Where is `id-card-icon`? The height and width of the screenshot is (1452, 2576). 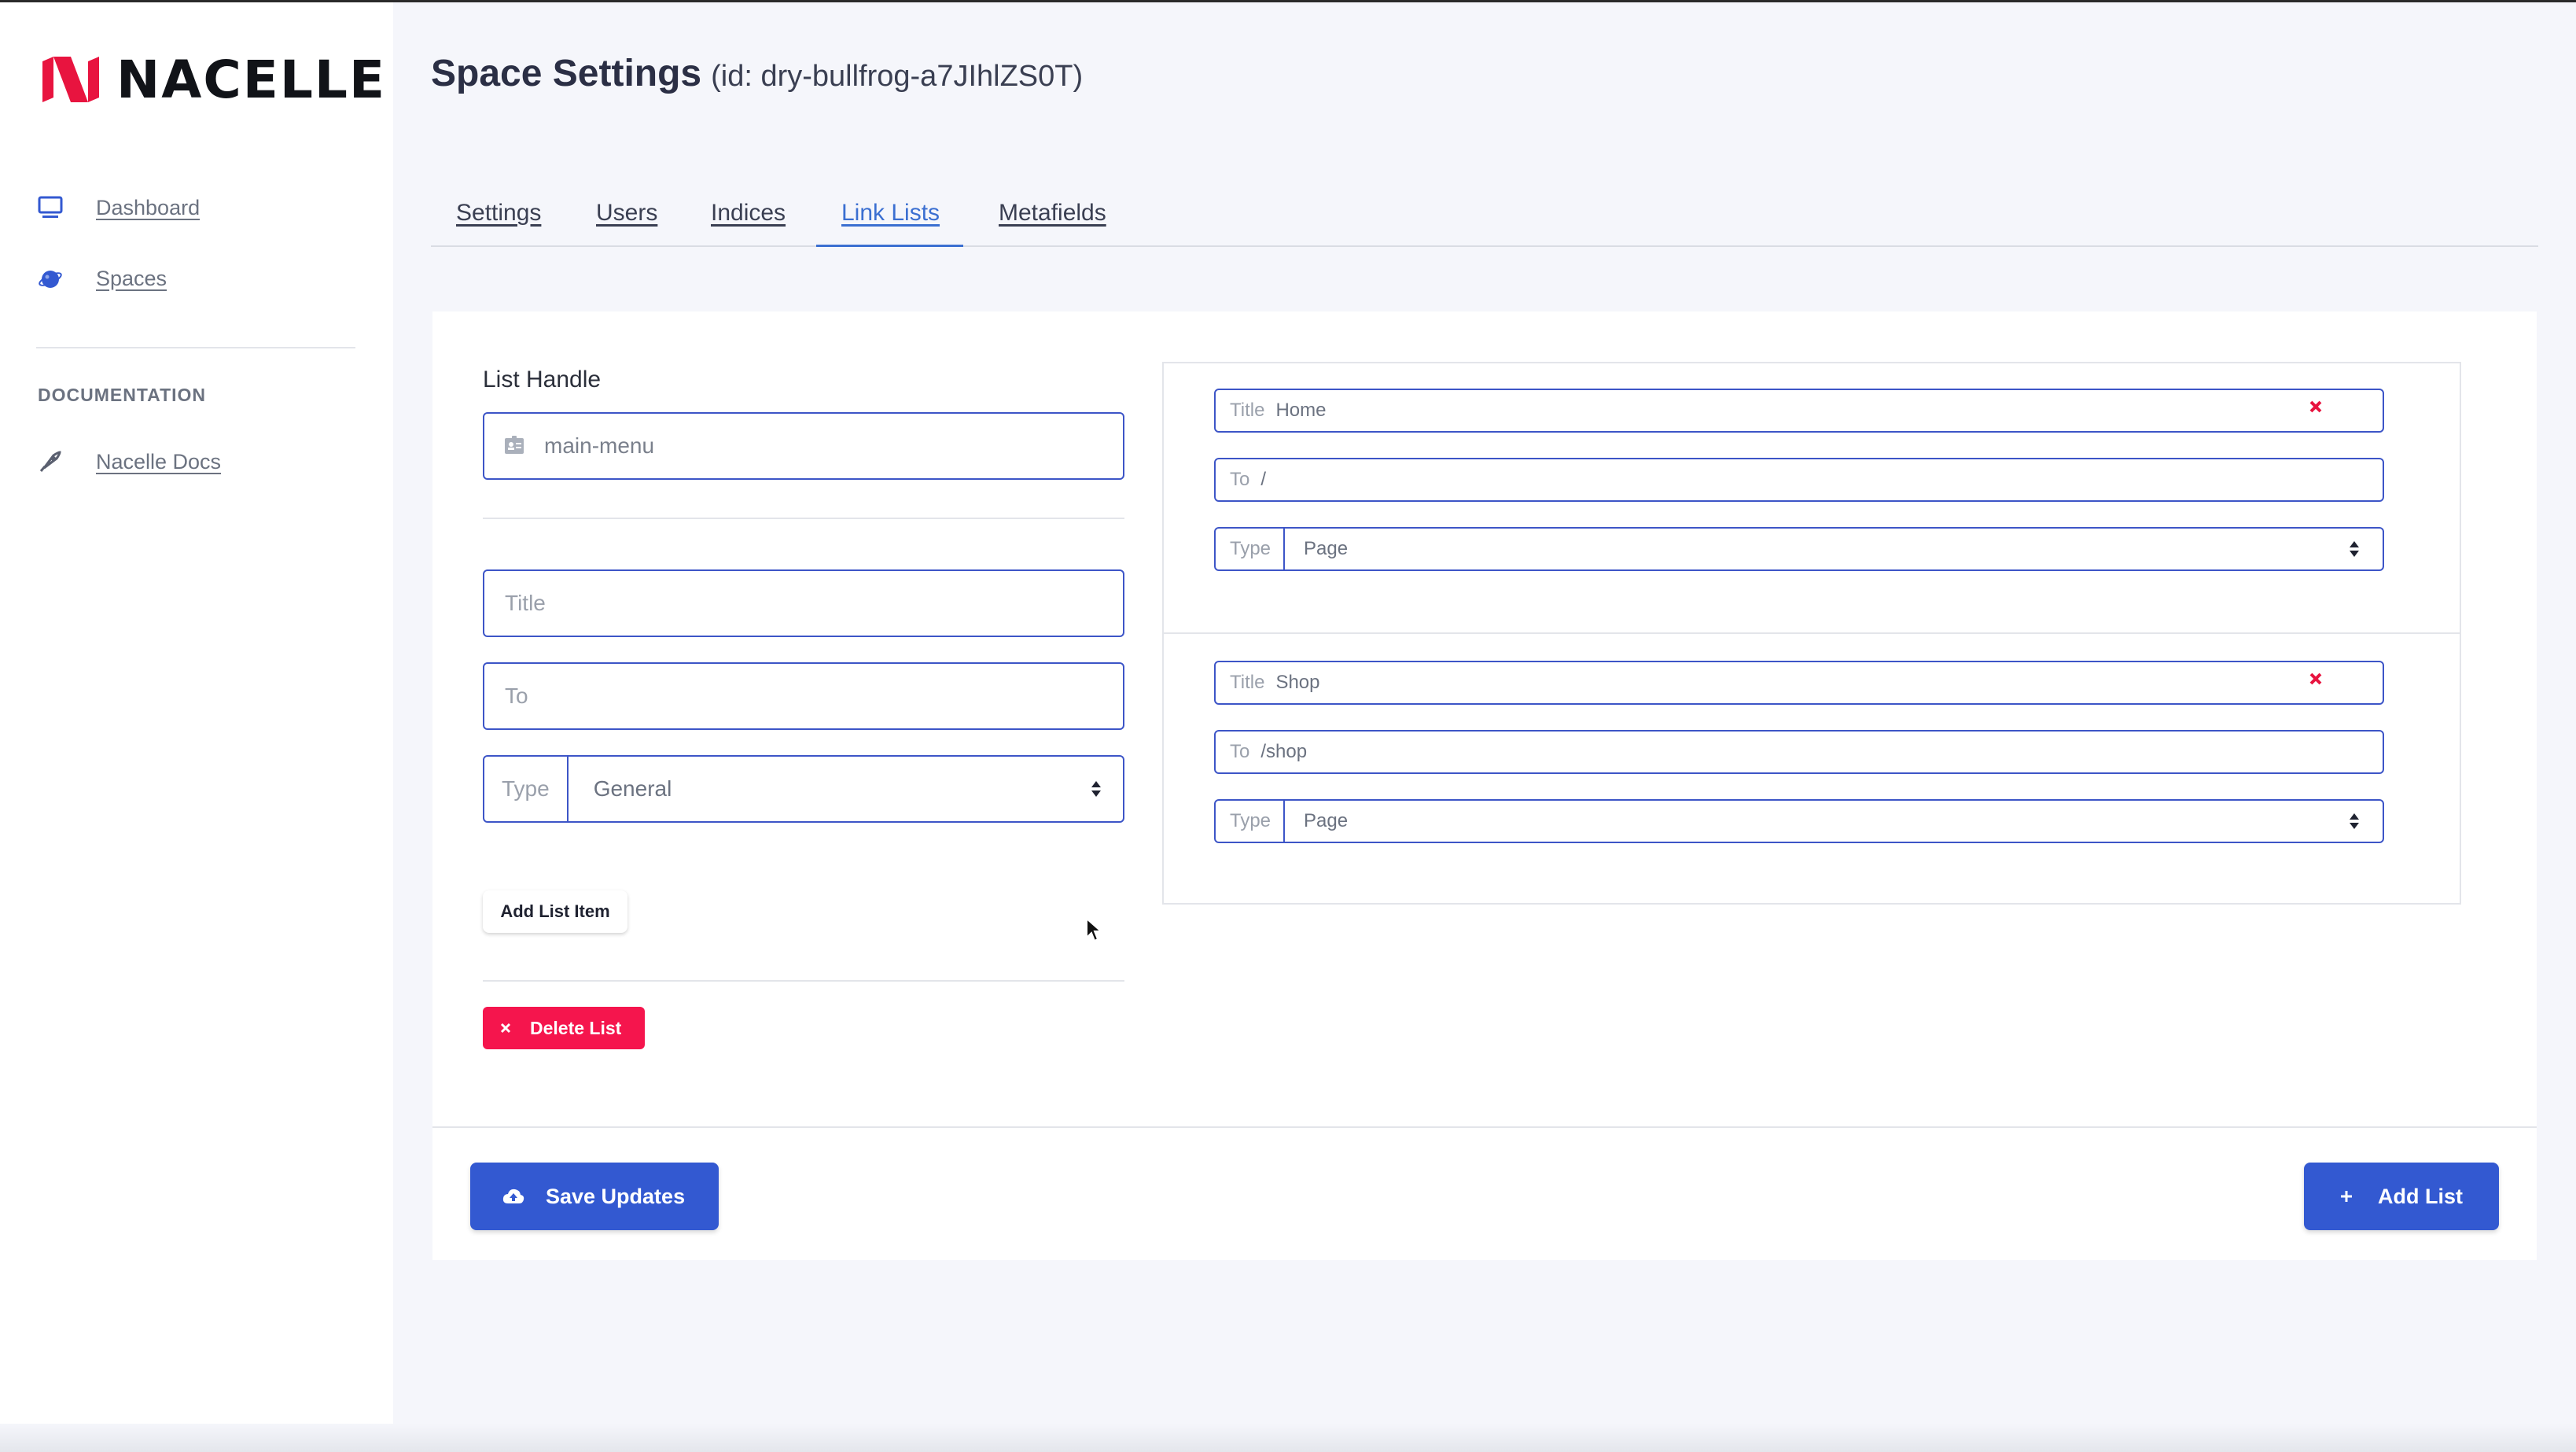
id-card-icon is located at coordinates (515, 446).